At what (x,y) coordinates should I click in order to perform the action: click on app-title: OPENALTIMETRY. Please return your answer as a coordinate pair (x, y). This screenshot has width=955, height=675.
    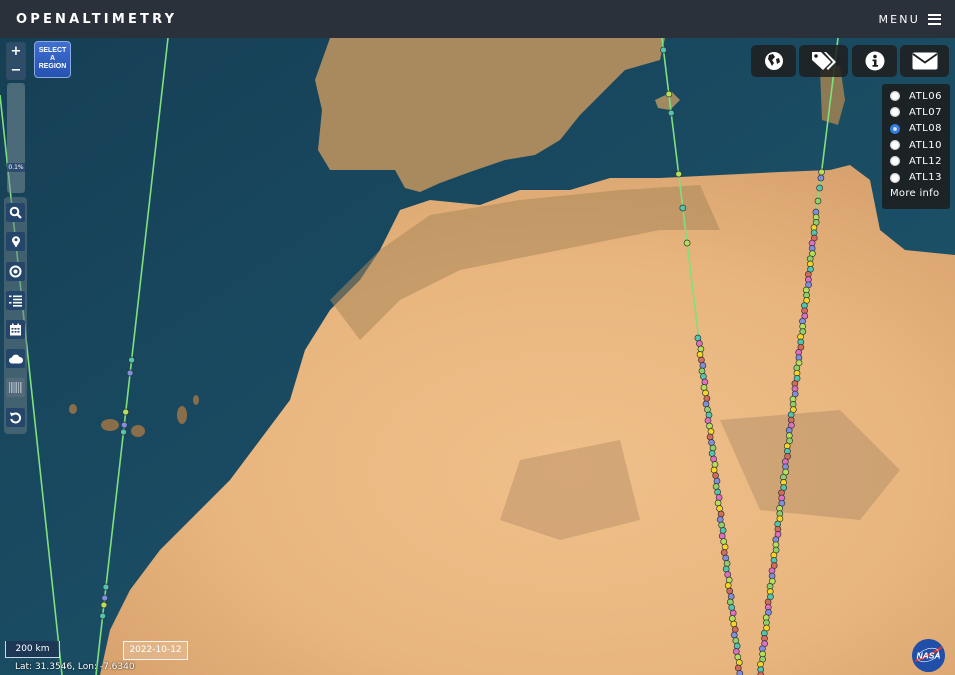
    Looking at the image, I should click on (96, 19).